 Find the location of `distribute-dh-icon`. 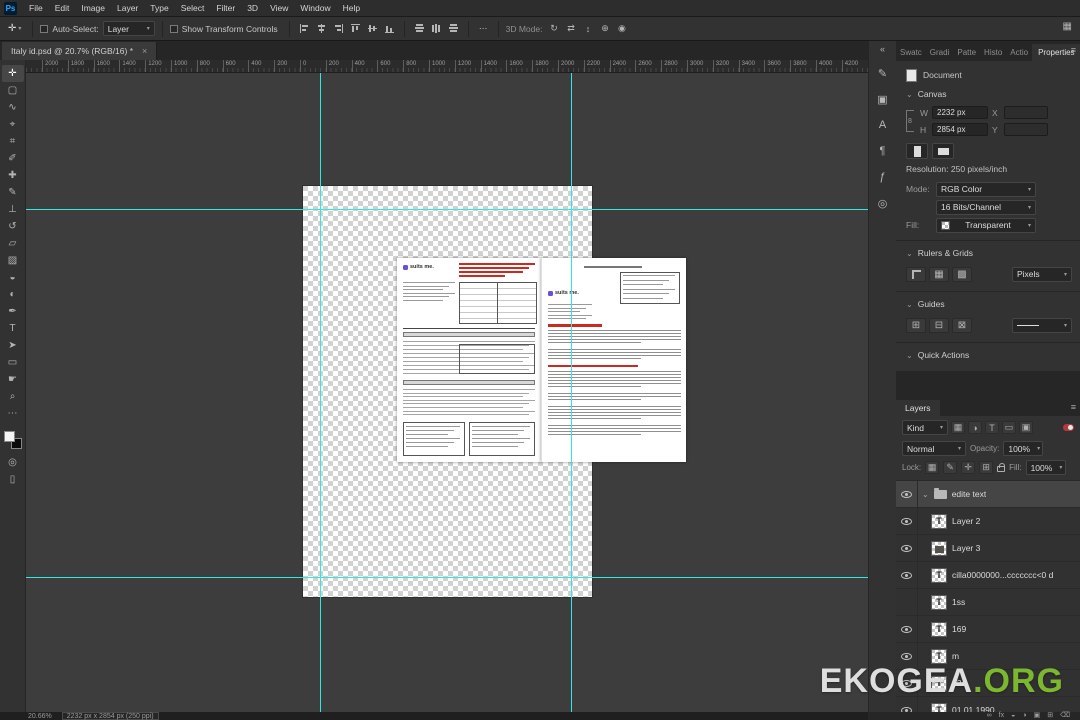

distribute-dh-icon is located at coordinates (436, 28).